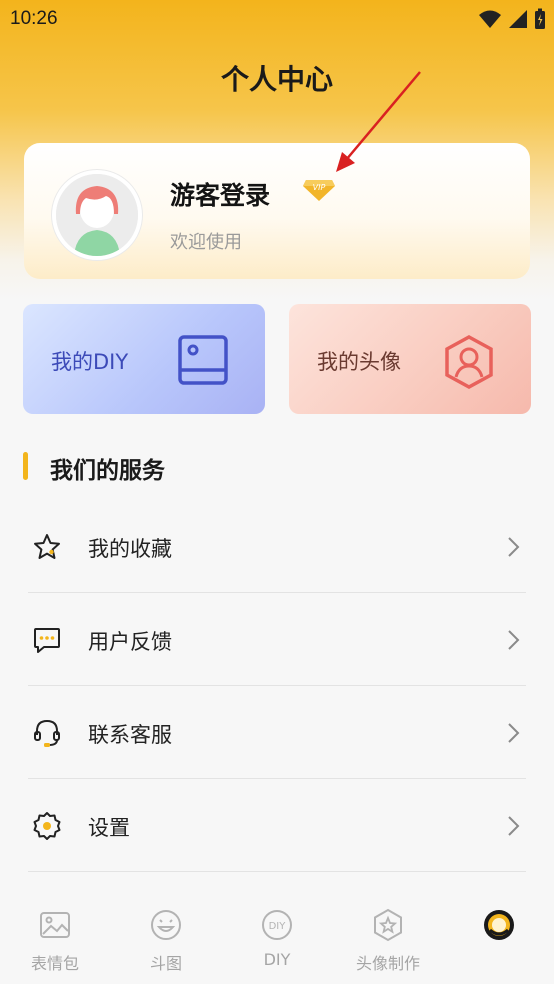 The width and height of the screenshot is (554, 984). Describe the element at coordinates (499, 941) in the screenshot. I see `tab-profile` at that location.